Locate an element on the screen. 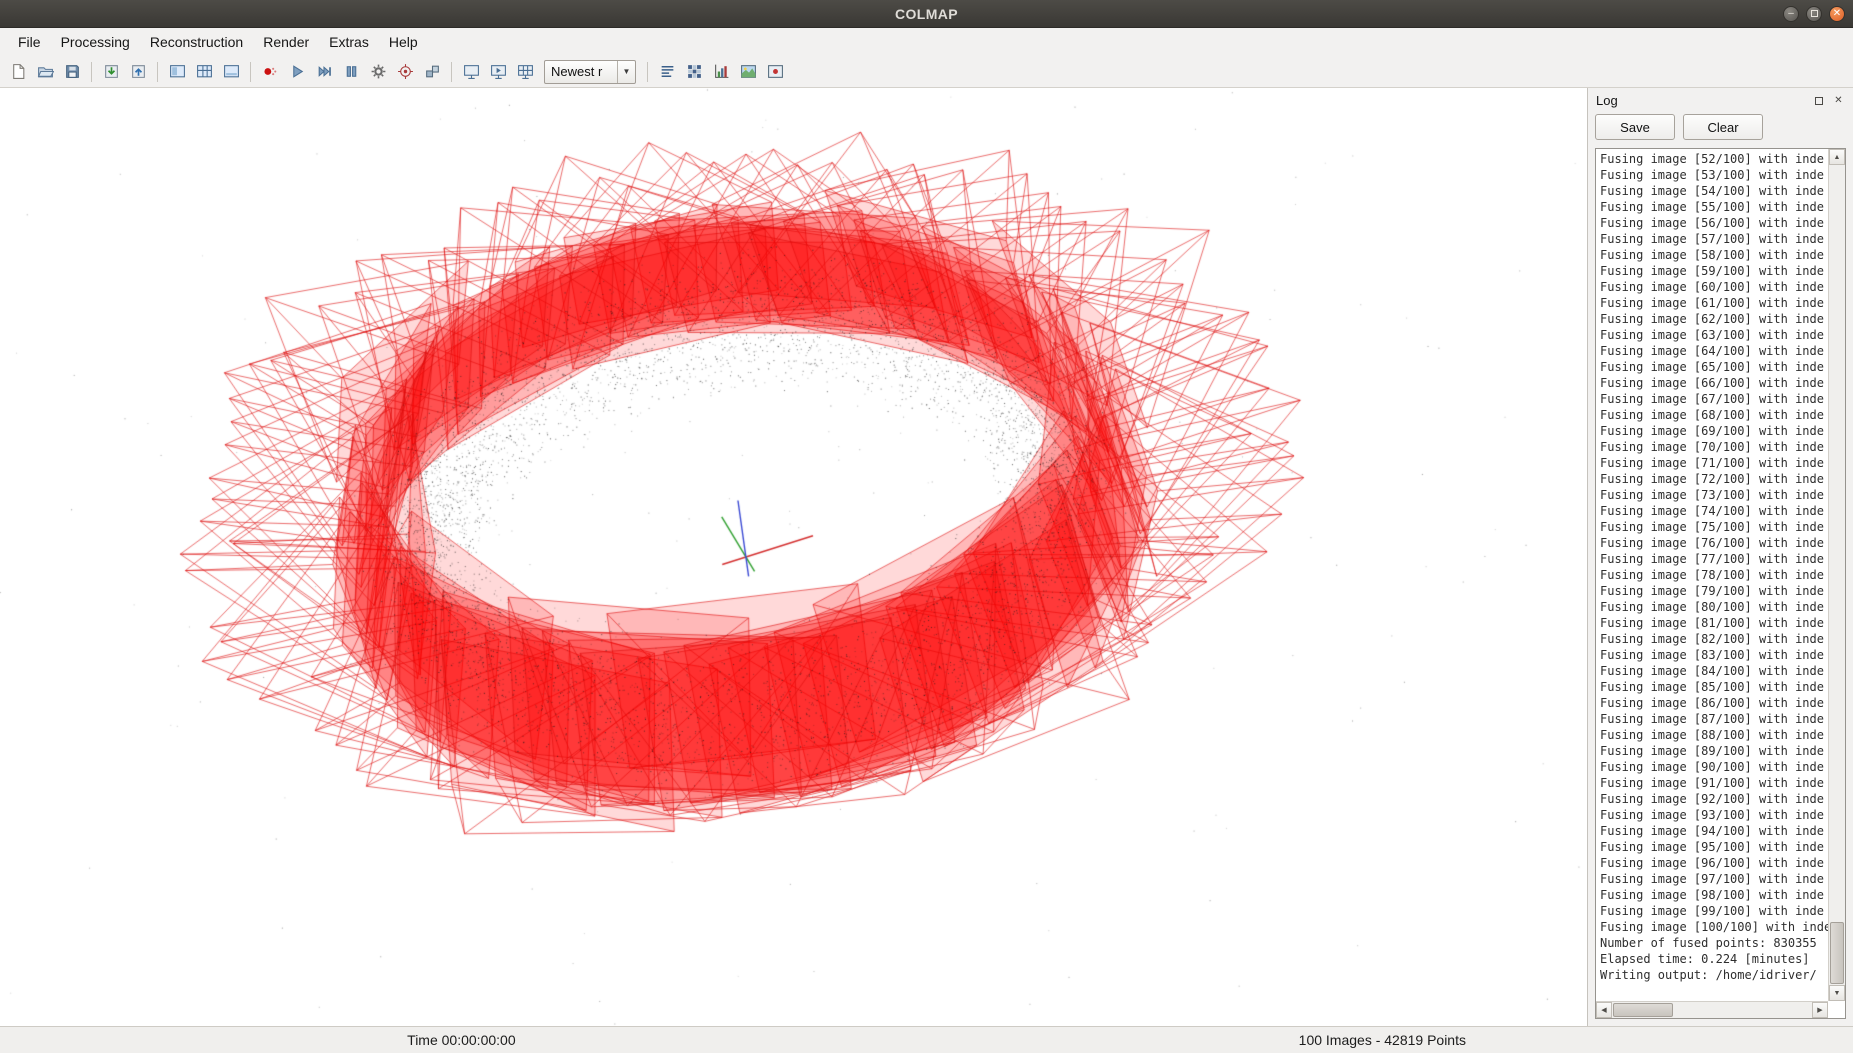 This screenshot has width=1853, height=1053. dense-reconstruction-button is located at coordinates (432, 72).